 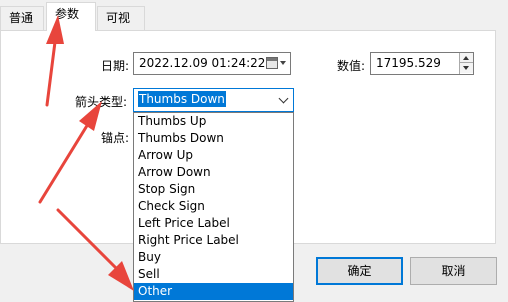 What do you see at coordinates (121, 276) in the screenshot?
I see `annotation-arrowhead-other` at bounding box center [121, 276].